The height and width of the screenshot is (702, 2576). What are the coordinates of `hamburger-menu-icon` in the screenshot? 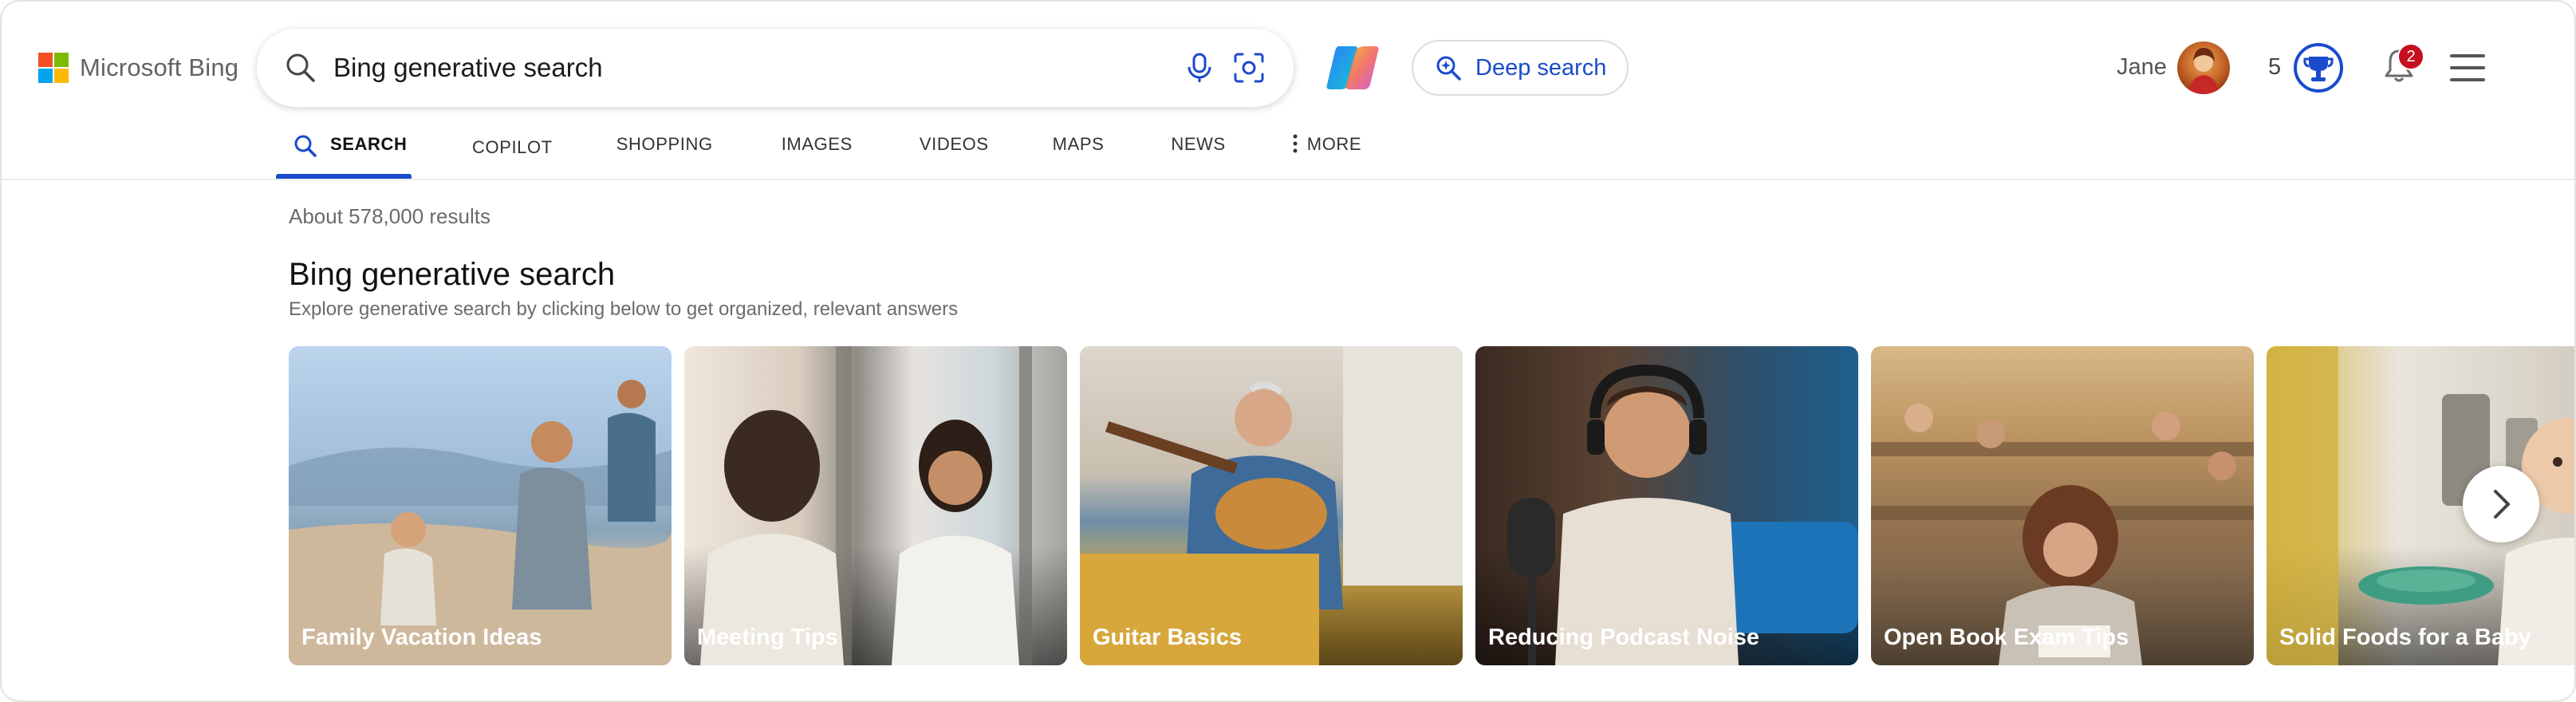 It's located at (2467, 67).